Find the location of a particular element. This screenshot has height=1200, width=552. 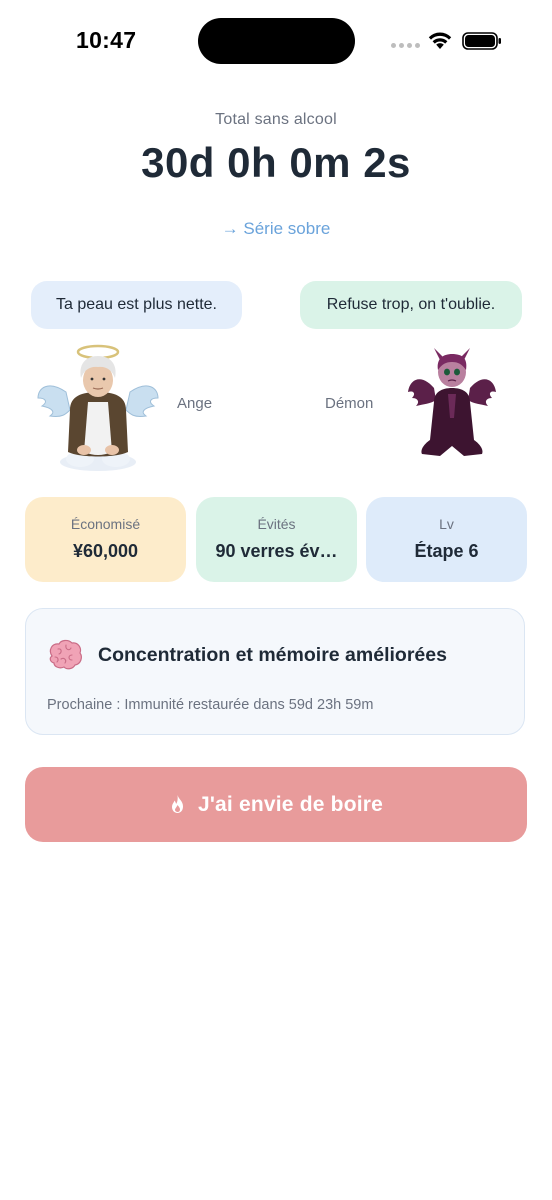

flame-icon is located at coordinates (177, 803).